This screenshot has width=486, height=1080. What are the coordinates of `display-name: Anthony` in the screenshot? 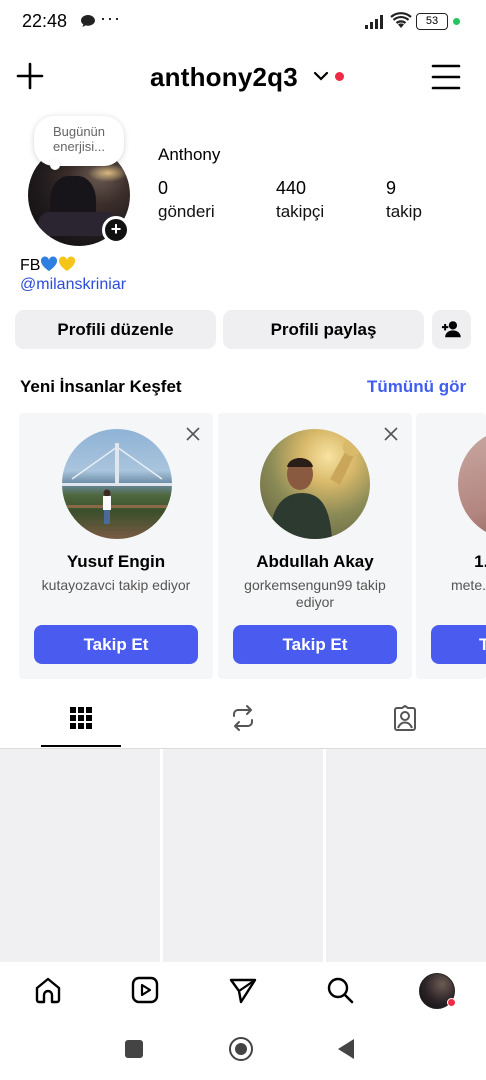 It's located at (189, 154).